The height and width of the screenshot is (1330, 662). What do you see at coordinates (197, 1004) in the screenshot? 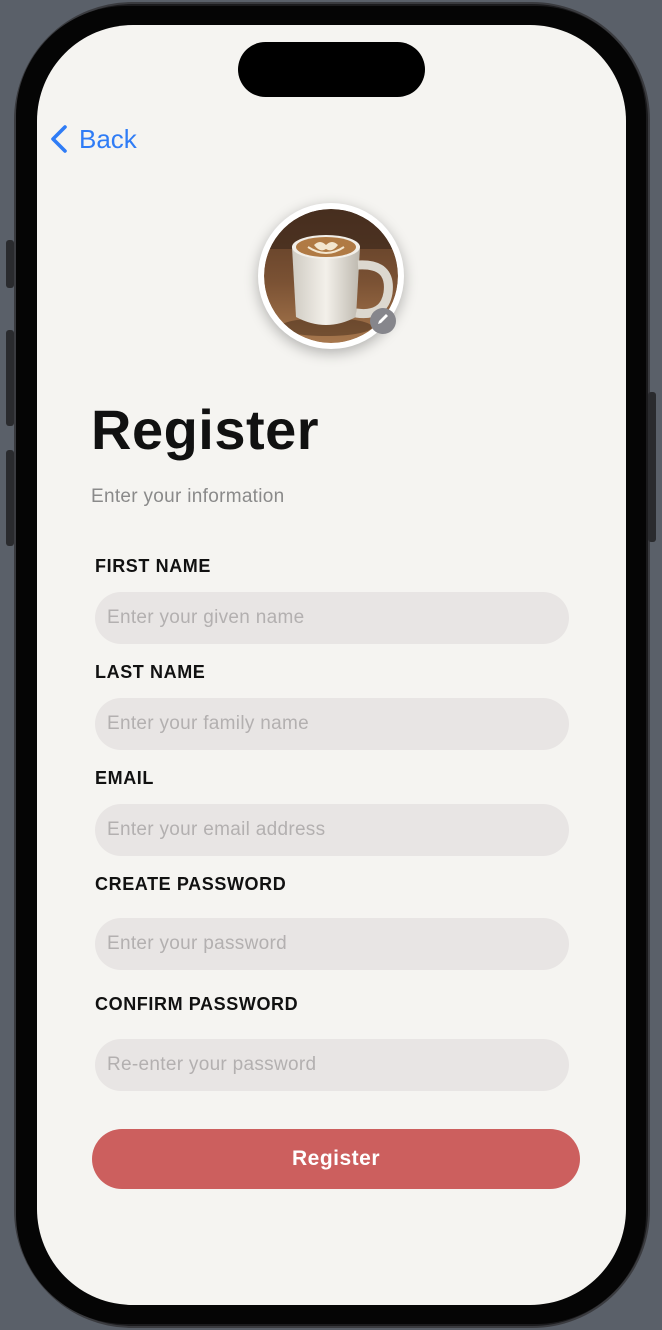
I see `confirm-password-label: CONFIRM PASSWORD` at bounding box center [197, 1004].